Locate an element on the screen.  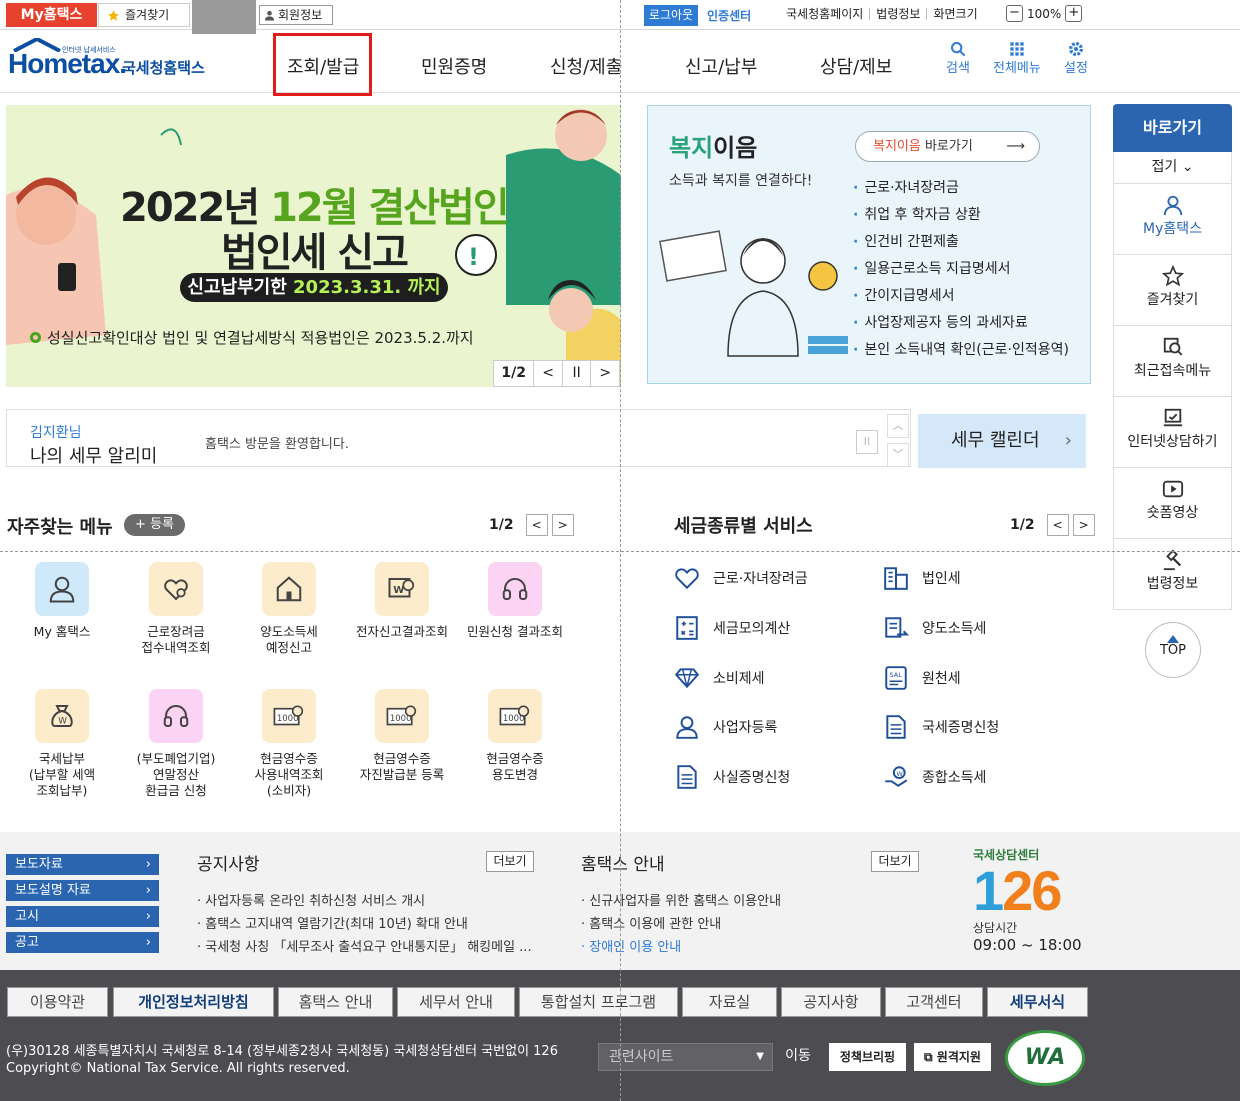
footer-hometax-guide-link: 홈택스 안내 is located at coordinates (335, 1002).